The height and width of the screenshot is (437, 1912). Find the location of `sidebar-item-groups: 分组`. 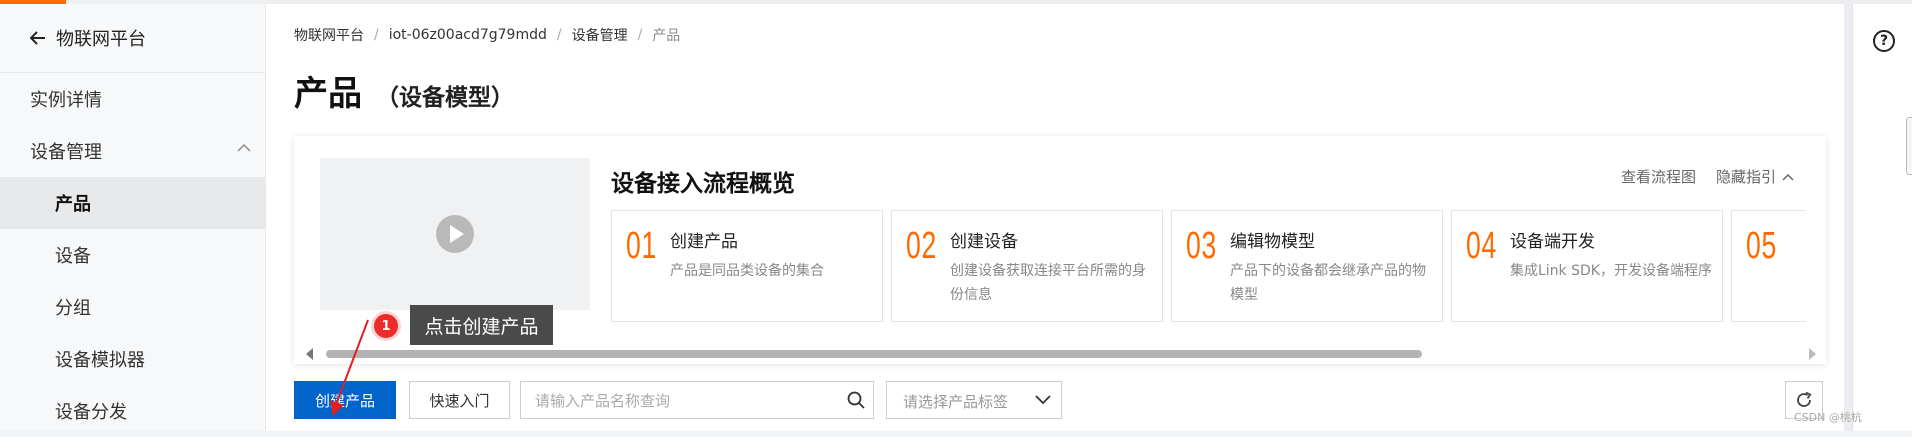

sidebar-item-groups: 分组 is located at coordinates (132, 307).